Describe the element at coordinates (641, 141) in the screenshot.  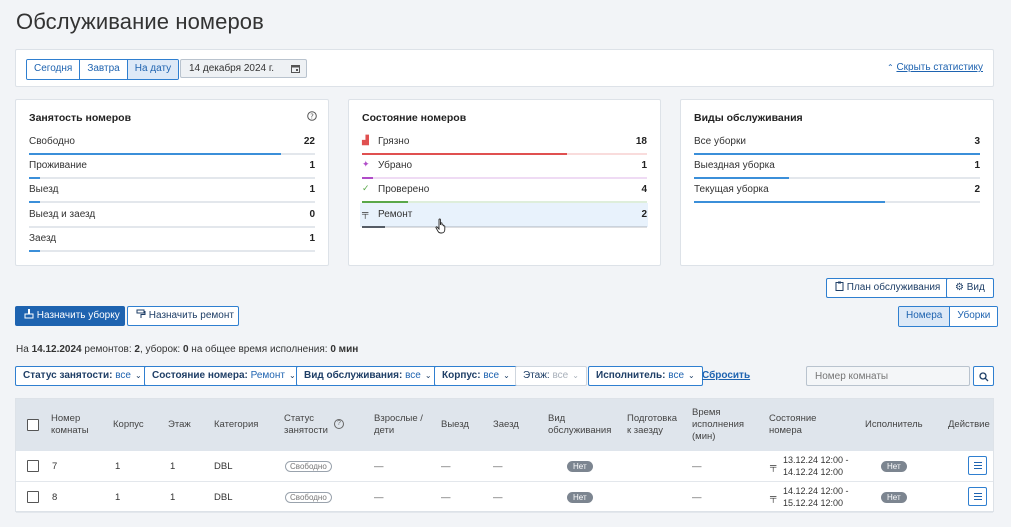
I see `stat-count: 18` at that location.